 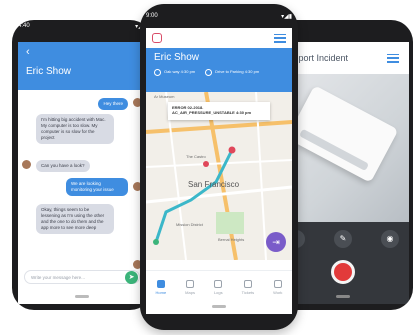 I want to click on action-fab-button: ⇥, so click(x=276, y=242).